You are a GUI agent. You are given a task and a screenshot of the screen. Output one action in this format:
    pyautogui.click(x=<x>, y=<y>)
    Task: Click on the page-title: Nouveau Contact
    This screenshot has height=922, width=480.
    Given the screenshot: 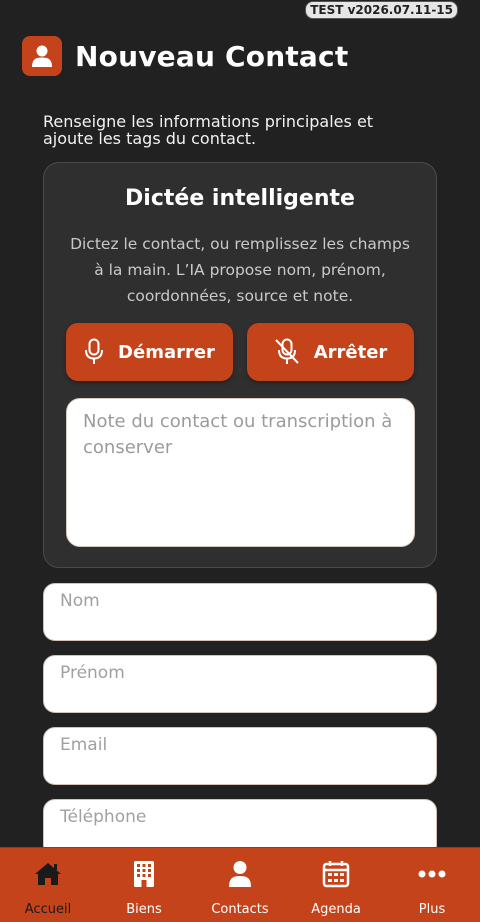 What is the action you would take?
    pyautogui.click(x=212, y=56)
    